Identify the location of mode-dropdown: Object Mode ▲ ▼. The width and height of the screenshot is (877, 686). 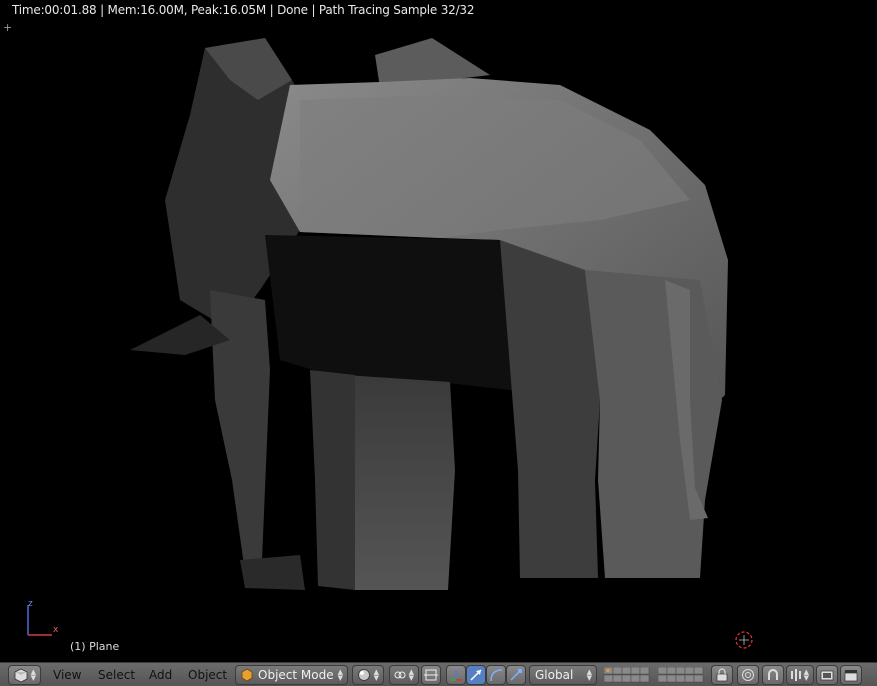
(291, 675).